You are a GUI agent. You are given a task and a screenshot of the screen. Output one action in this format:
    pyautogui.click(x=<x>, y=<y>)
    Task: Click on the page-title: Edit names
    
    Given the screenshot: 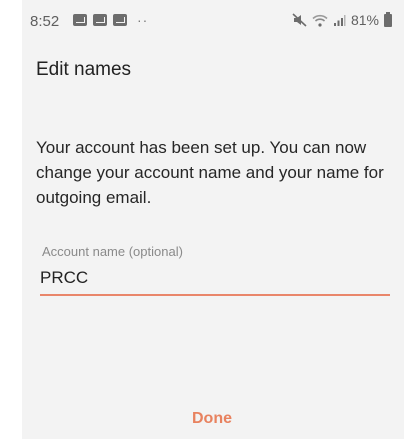 What is the action you would take?
    pyautogui.click(x=84, y=69)
    